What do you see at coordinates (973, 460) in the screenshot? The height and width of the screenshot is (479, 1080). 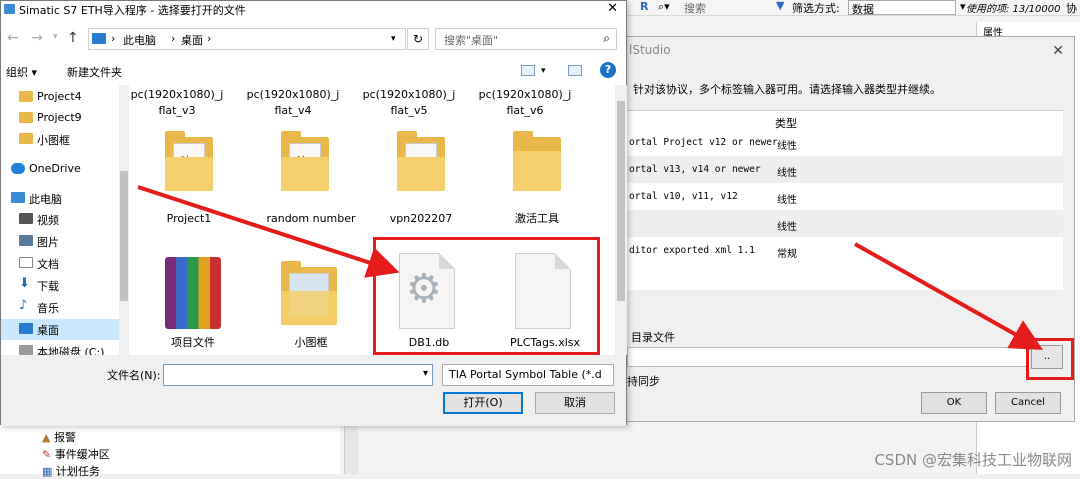 I see `watermark: CSDN @宏集科技工业物联网` at bounding box center [973, 460].